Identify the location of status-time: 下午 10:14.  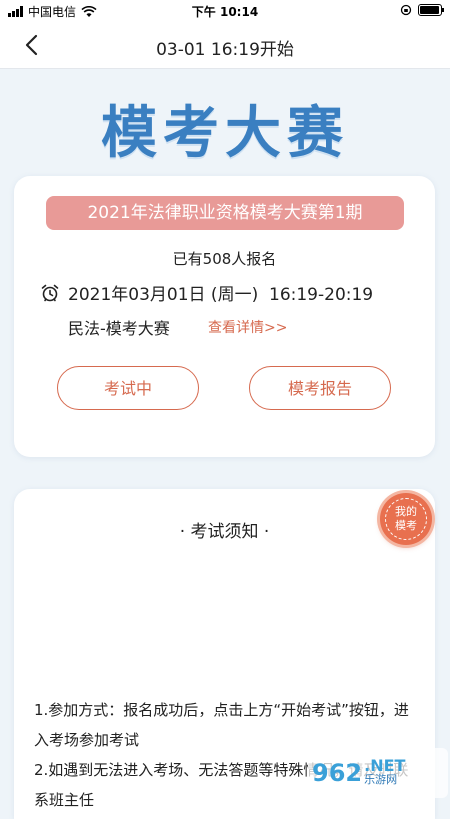
(225, 12).